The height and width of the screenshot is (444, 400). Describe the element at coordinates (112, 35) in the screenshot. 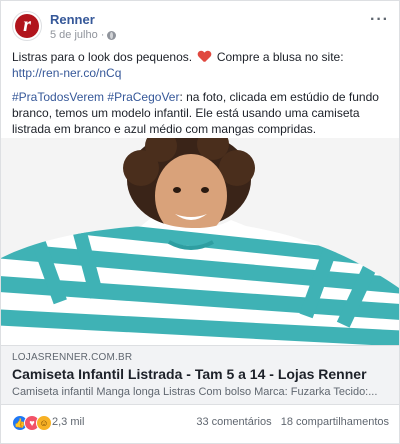

I see `globe-icon` at that location.